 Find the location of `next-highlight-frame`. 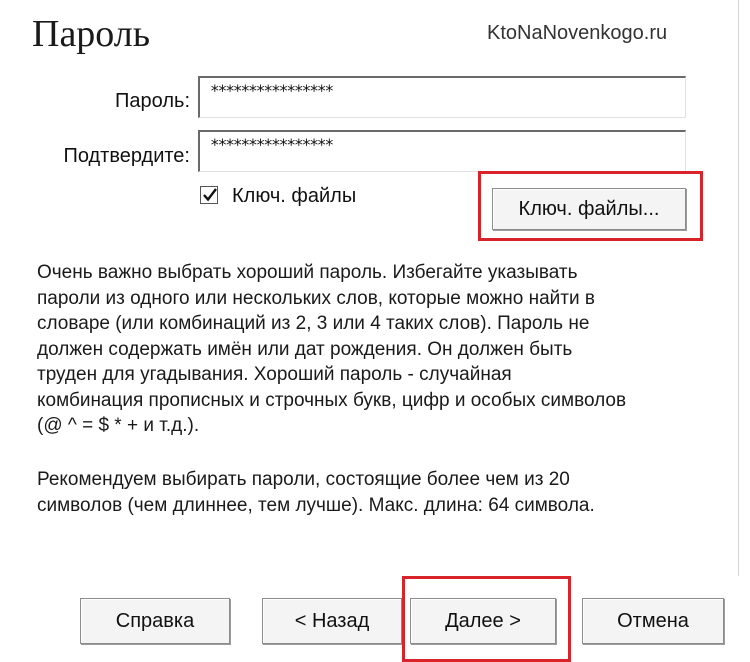

next-highlight-frame is located at coordinates (486, 619).